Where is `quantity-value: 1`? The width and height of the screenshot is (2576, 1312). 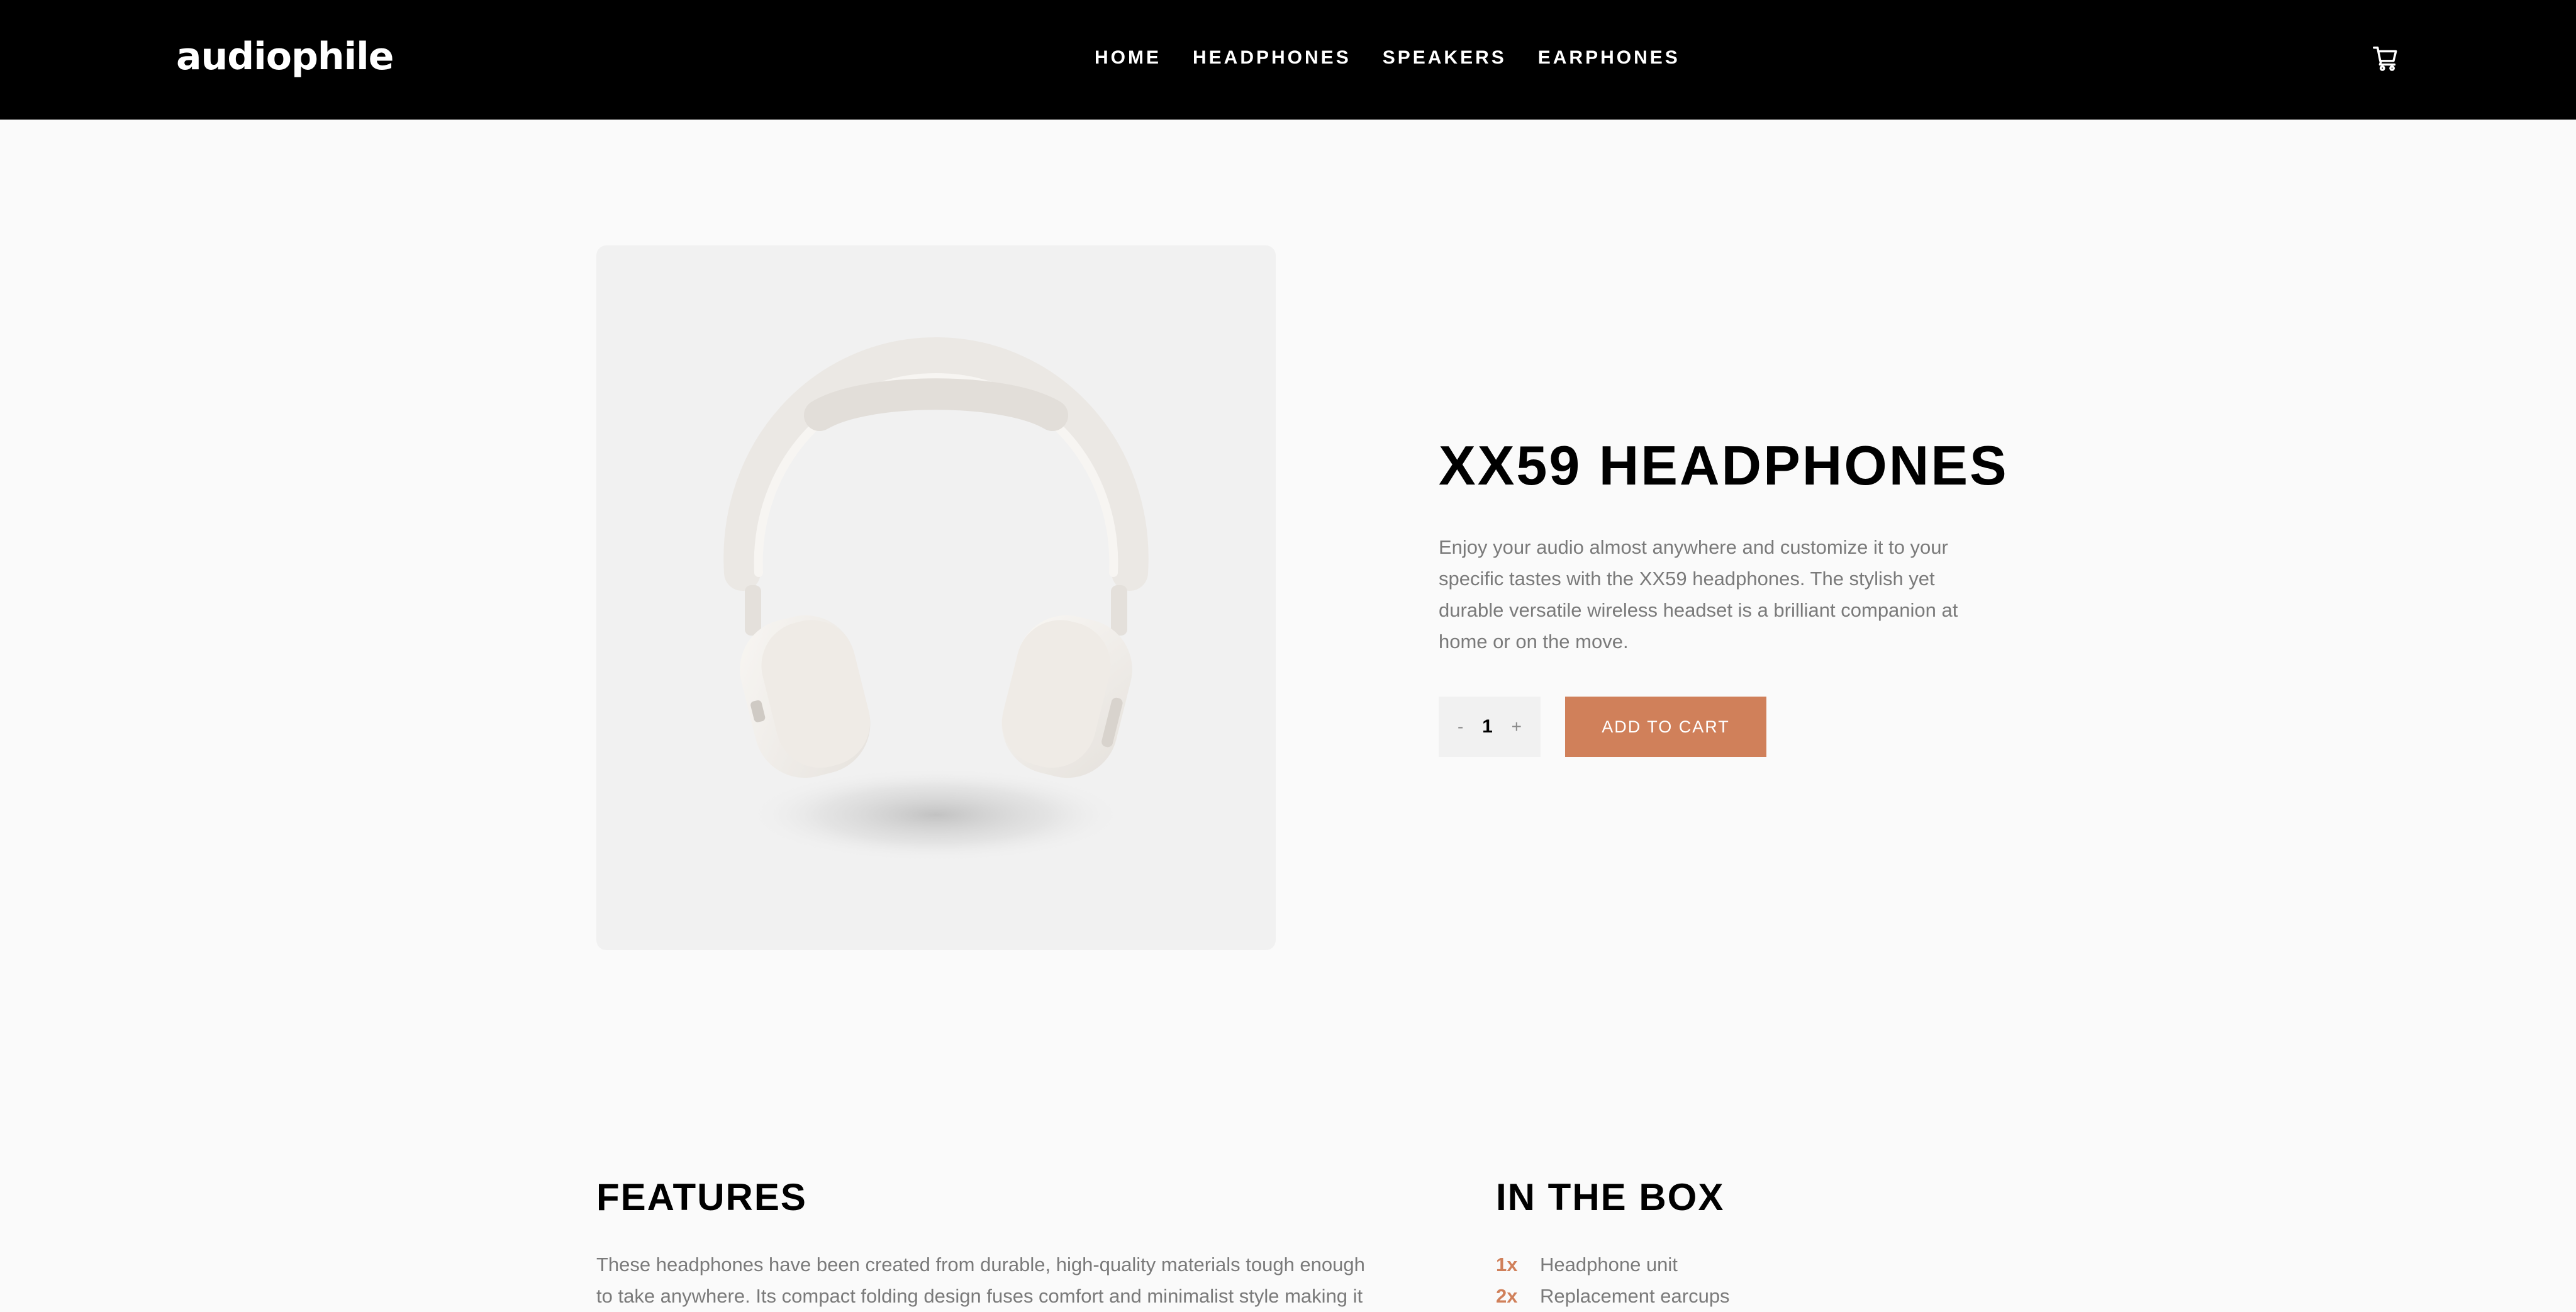 quantity-value: 1 is located at coordinates (1487, 726).